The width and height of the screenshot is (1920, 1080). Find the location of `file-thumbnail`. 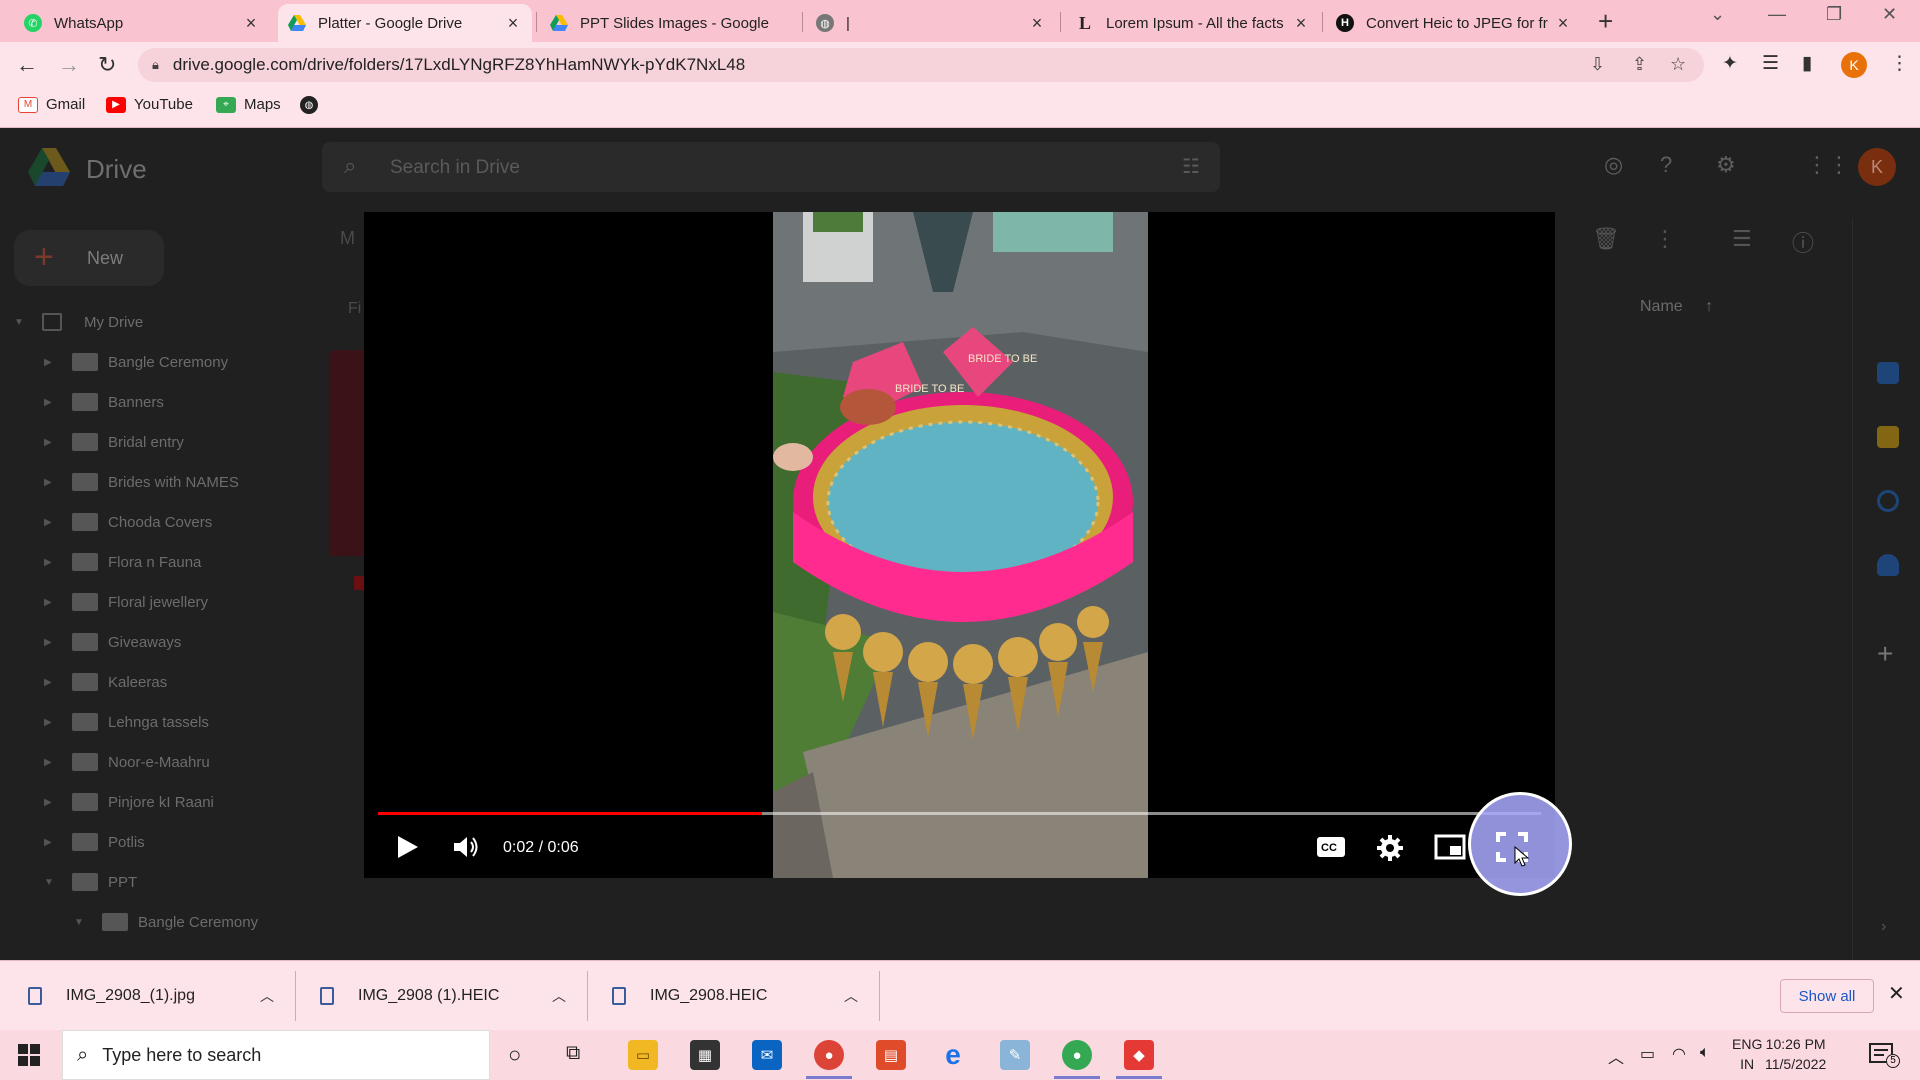

file-thumbnail is located at coordinates (348, 453).